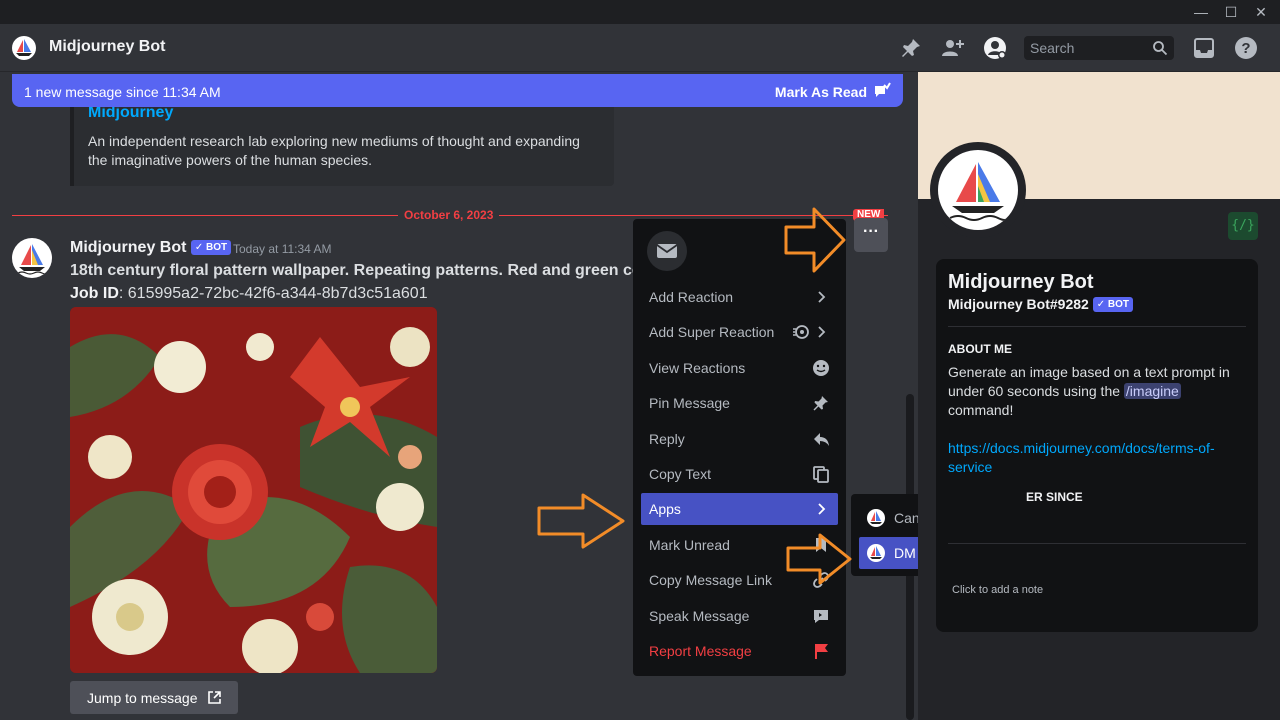 This screenshot has height=720, width=1280. What do you see at coordinates (739, 651) in the screenshot?
I see `menu-item-report-message: Report Message` at bounding box center [739, 651].